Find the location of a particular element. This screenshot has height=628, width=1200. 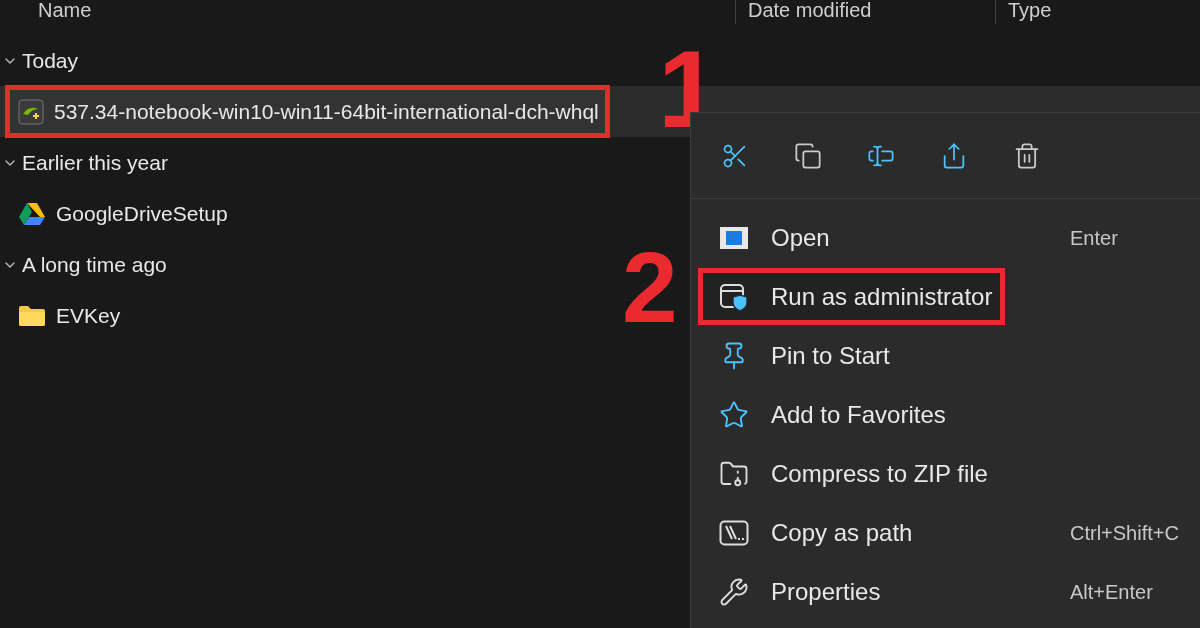

menu-label: Add to Favorites is located at coordinates (858, 414).